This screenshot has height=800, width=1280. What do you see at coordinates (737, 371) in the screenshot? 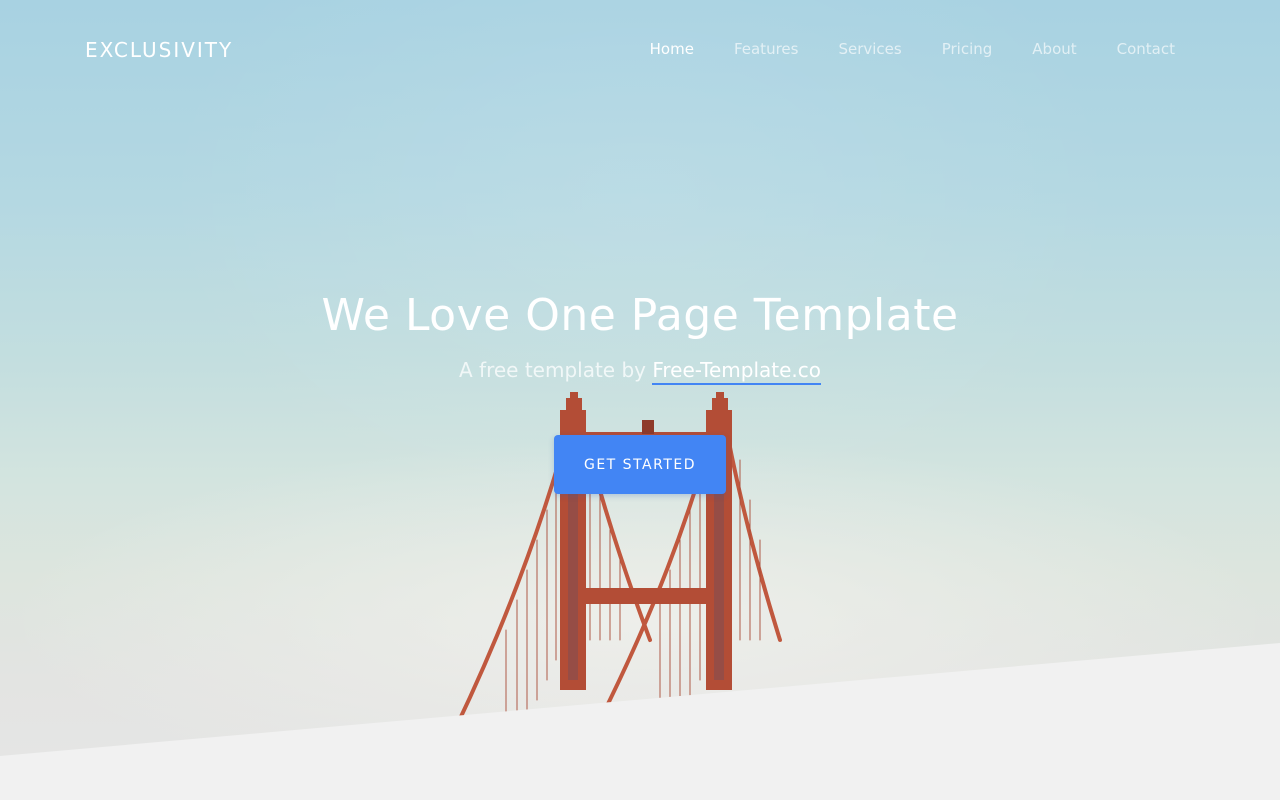
I see `free-template-link: Free-Template.co` at bounding box center [737, 371].